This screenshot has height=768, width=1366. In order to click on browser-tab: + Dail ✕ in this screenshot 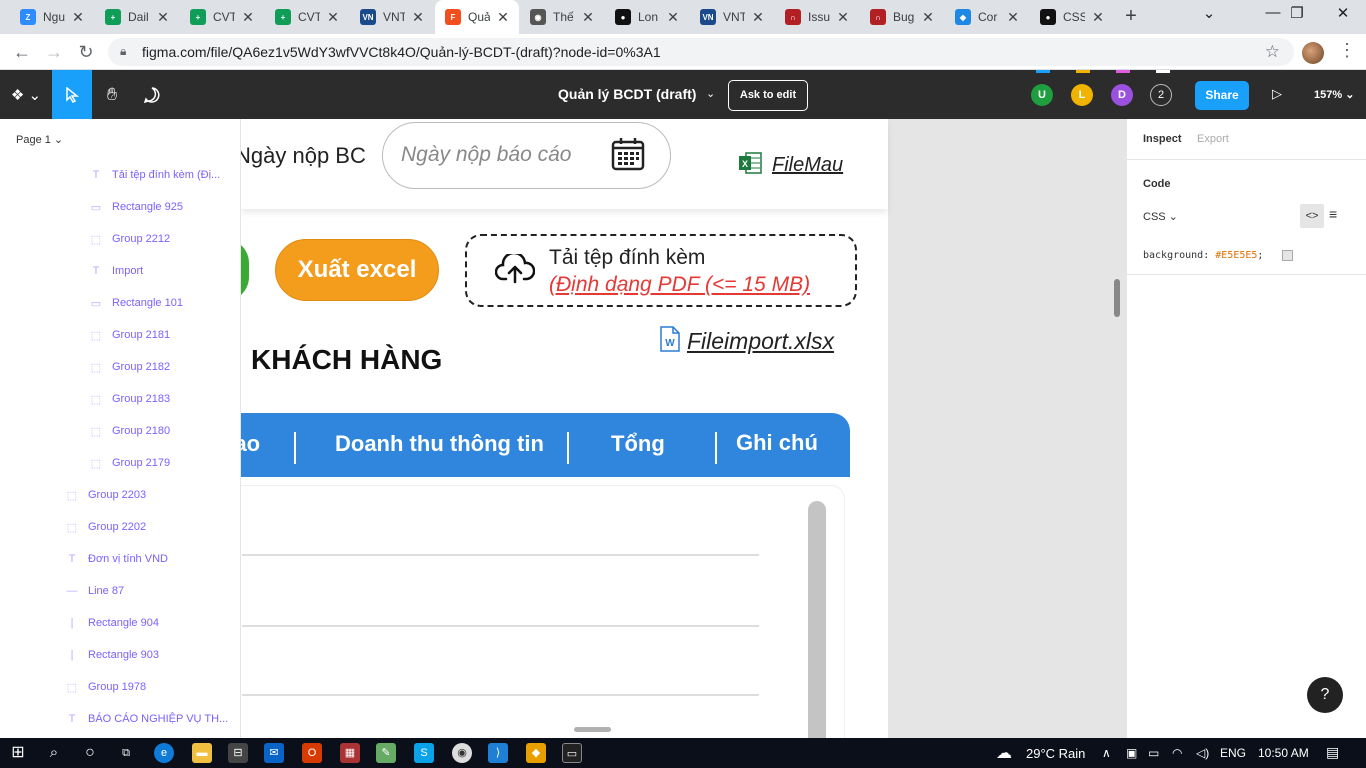, I will do `click(137, 17)`.